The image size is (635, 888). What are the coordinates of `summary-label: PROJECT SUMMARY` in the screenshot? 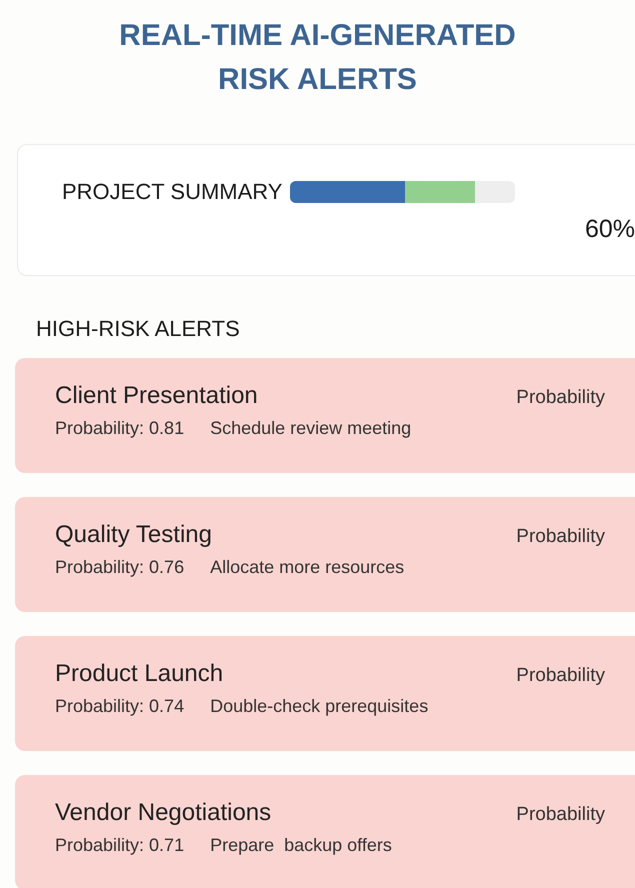 It's located at (172, 192).